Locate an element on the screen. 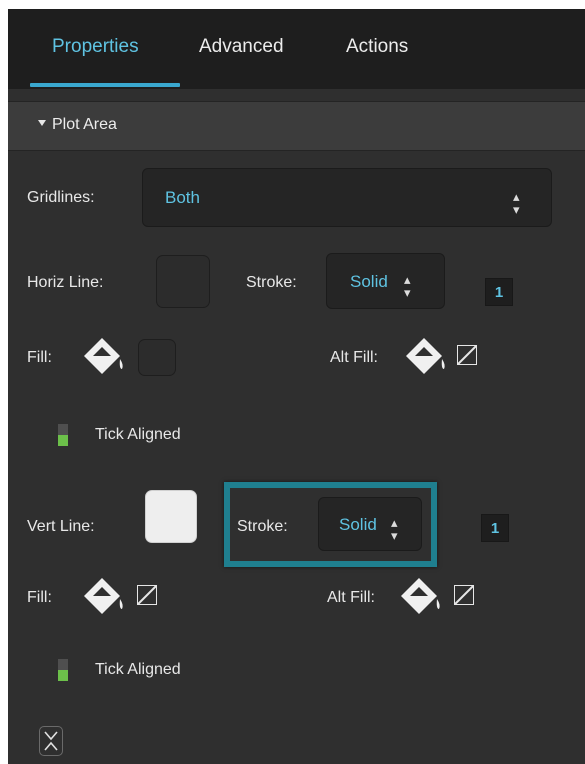 The image size is (585, 764). vert-line-color-swatch is located at coordinates (171, 516).